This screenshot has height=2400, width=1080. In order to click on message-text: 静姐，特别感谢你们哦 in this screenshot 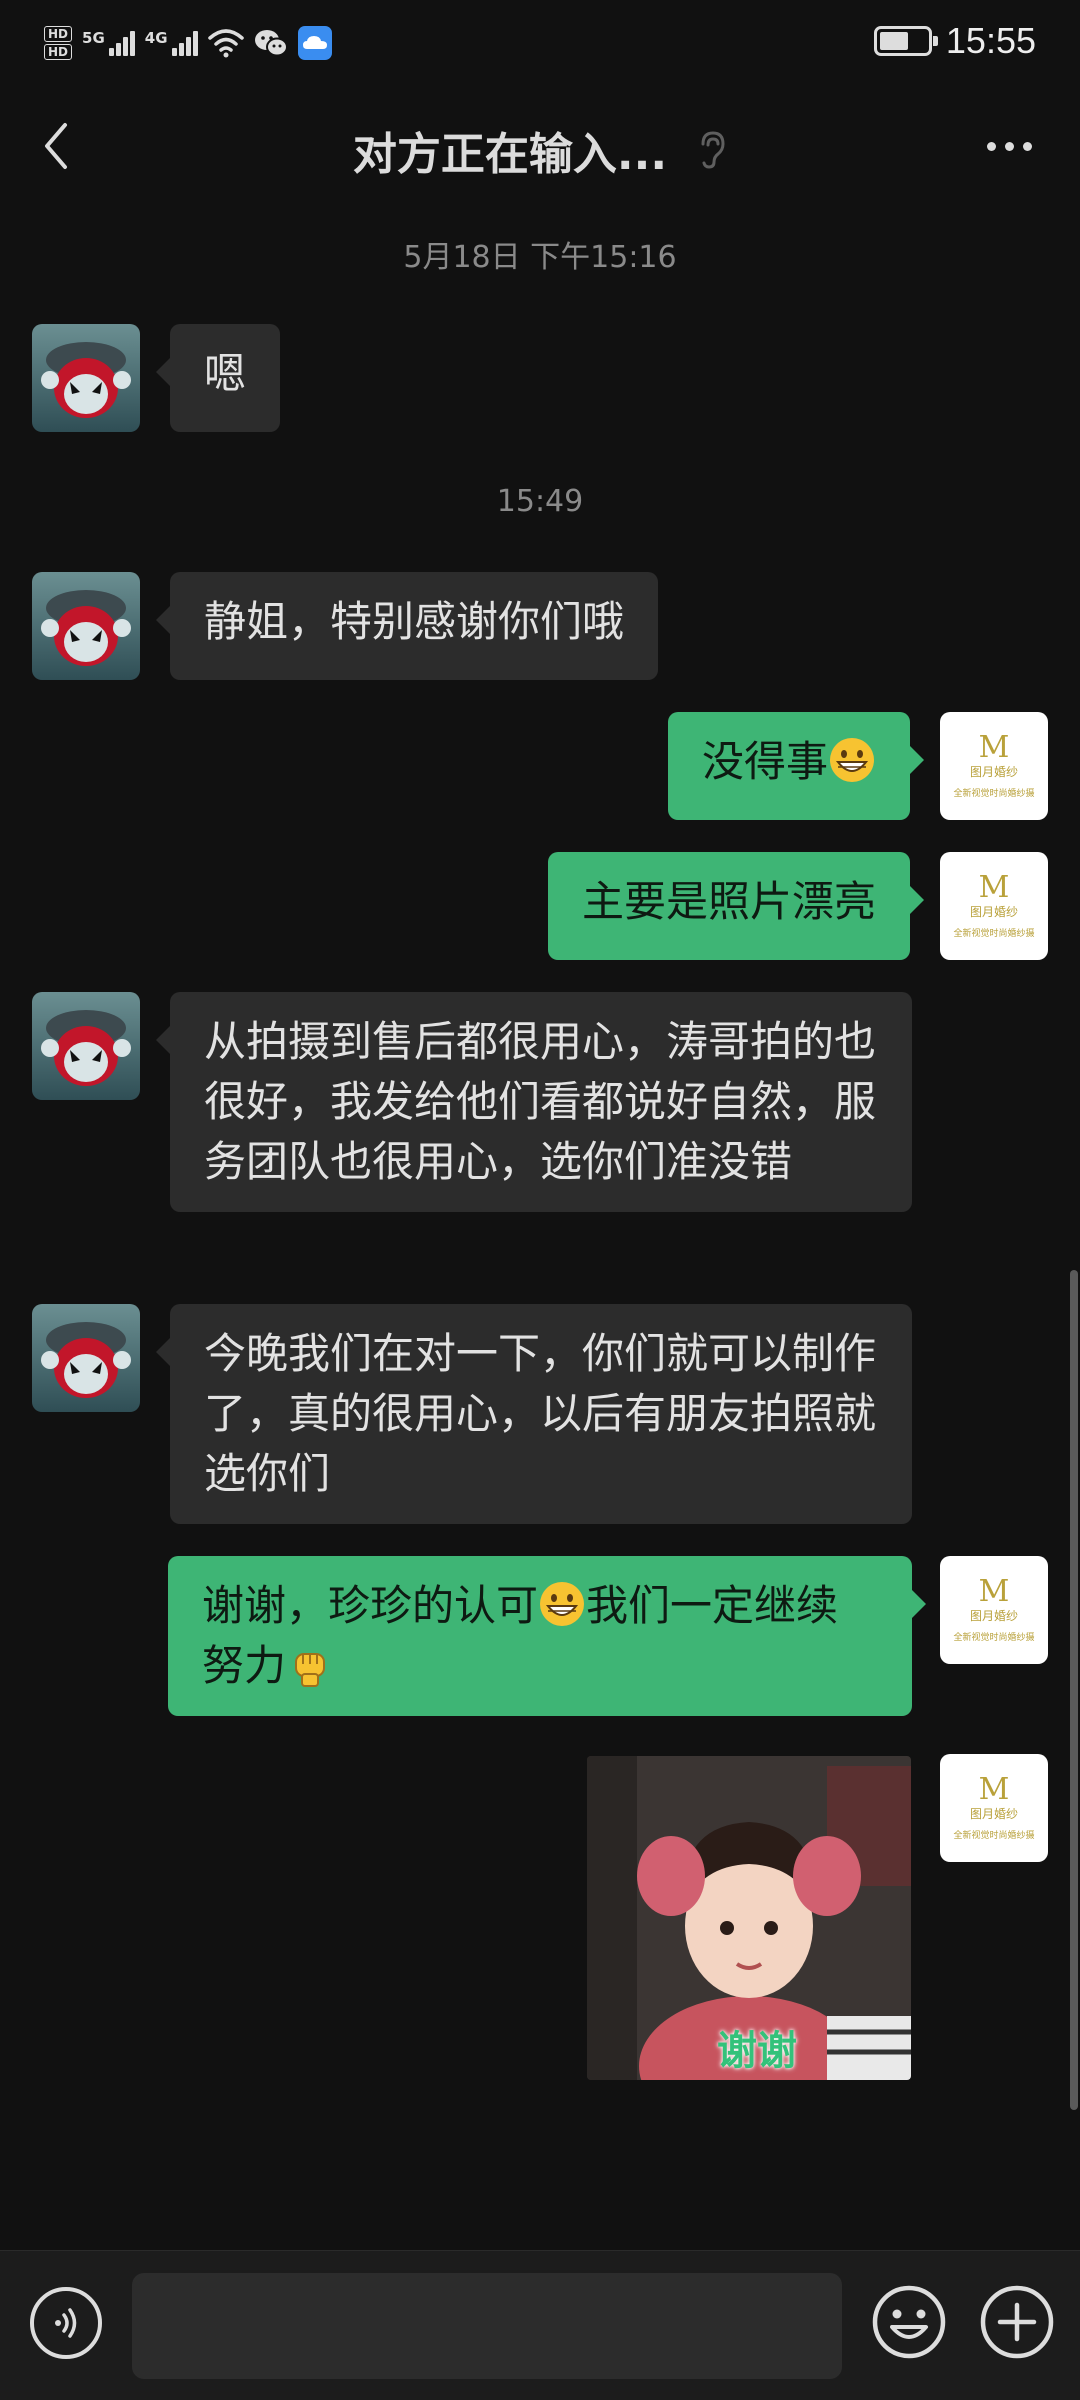, I will do `click(414, 621)`.